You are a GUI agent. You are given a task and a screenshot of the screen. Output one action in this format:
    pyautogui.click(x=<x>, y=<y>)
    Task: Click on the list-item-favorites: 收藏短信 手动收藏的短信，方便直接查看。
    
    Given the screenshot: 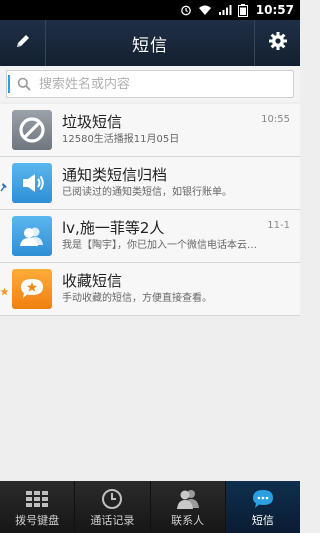 What is the action you would take?
    pyautogui.click(x=150, y=289)
    